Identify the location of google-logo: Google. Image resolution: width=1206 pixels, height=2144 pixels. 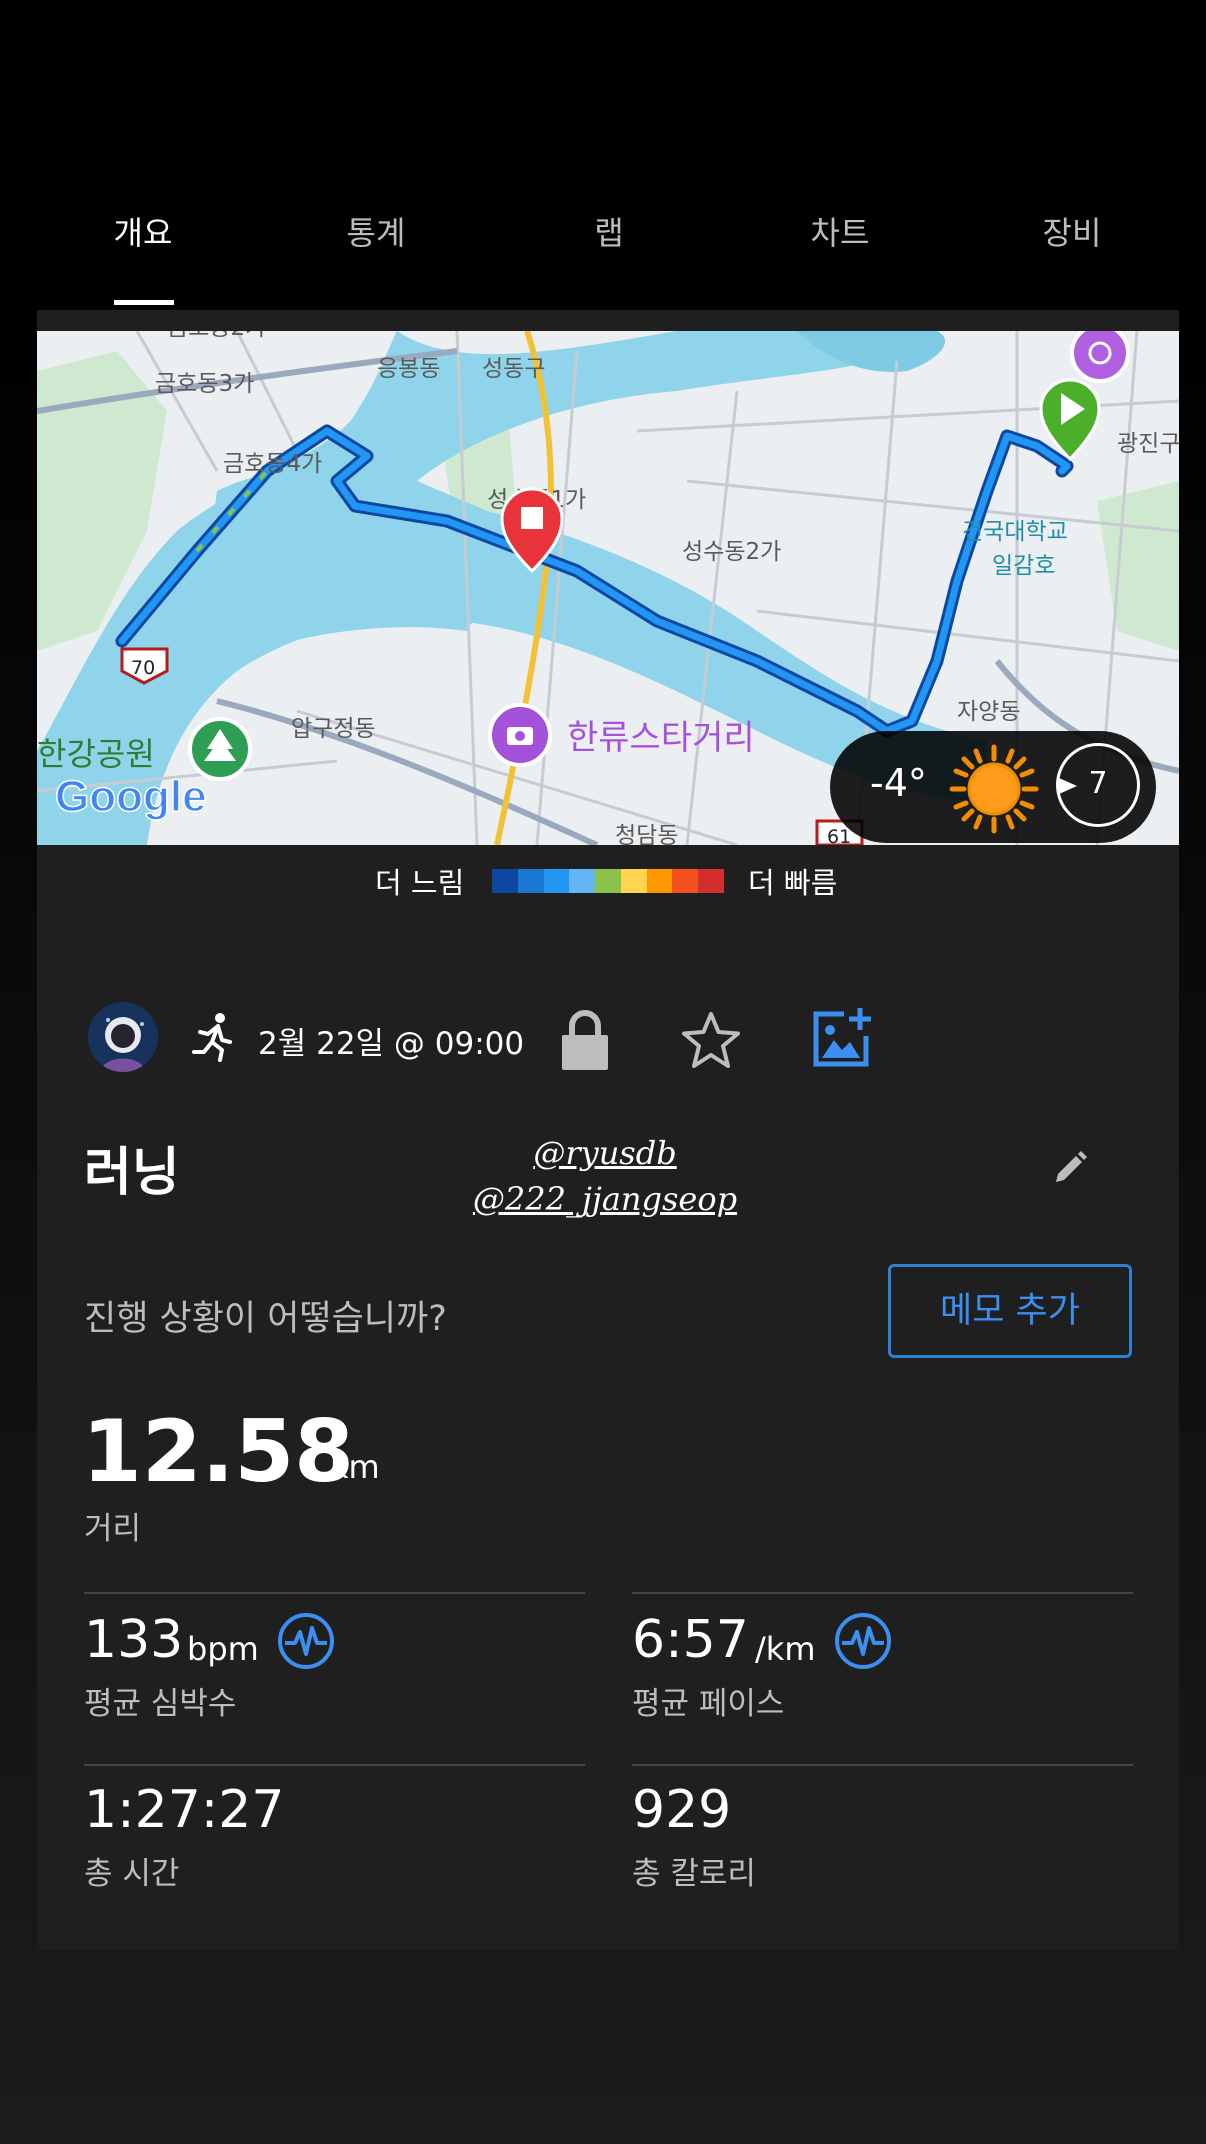
(131, 796).